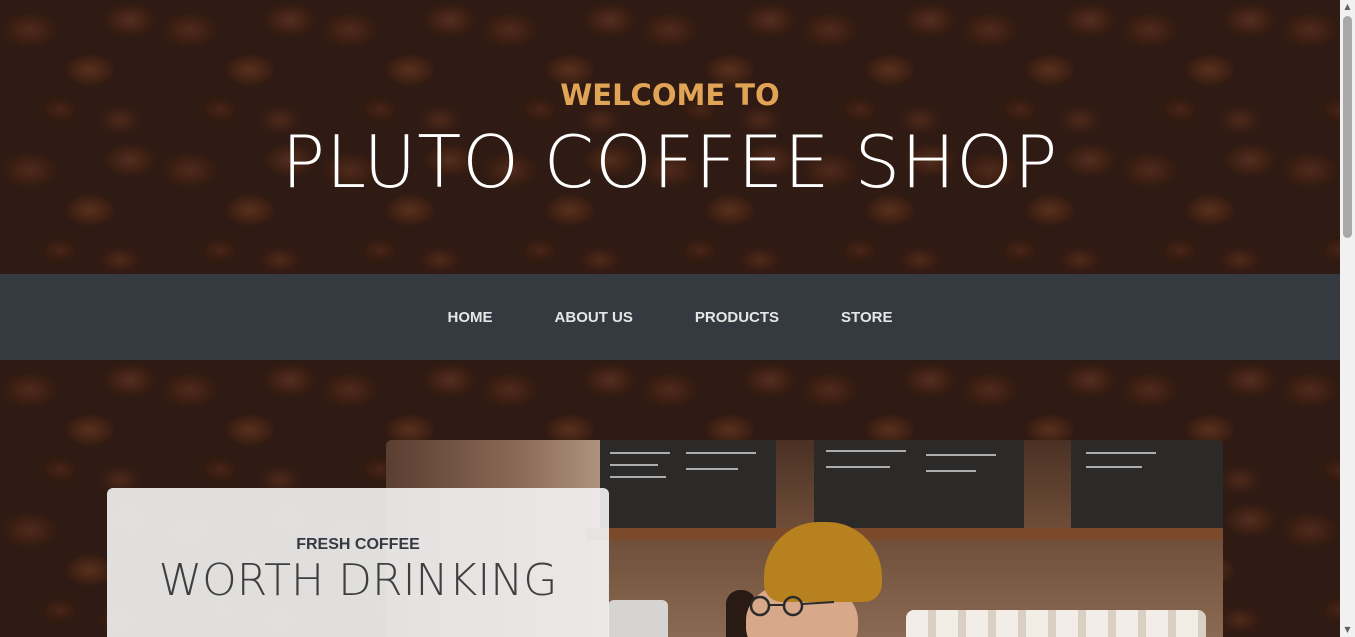 The width and height of the screenshot is (1355, 637). What do you see at coordinates (737, 317) in the screenshot?
I see `nav-item-products: PRODUCTS` at bounding box center [737, 317].